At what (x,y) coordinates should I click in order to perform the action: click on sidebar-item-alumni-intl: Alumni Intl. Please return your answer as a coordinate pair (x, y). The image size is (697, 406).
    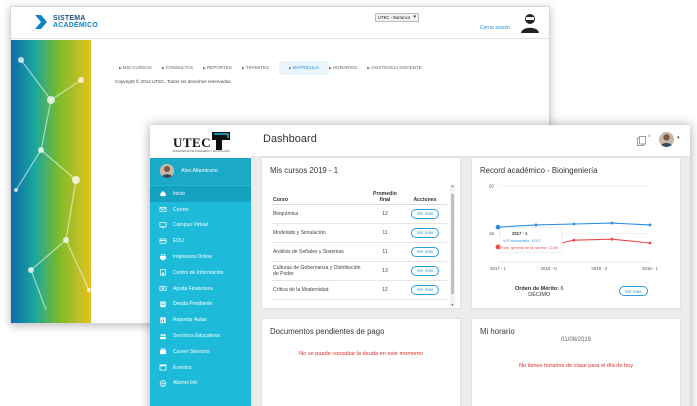
    Looking at the image, I should click on (200, 384).